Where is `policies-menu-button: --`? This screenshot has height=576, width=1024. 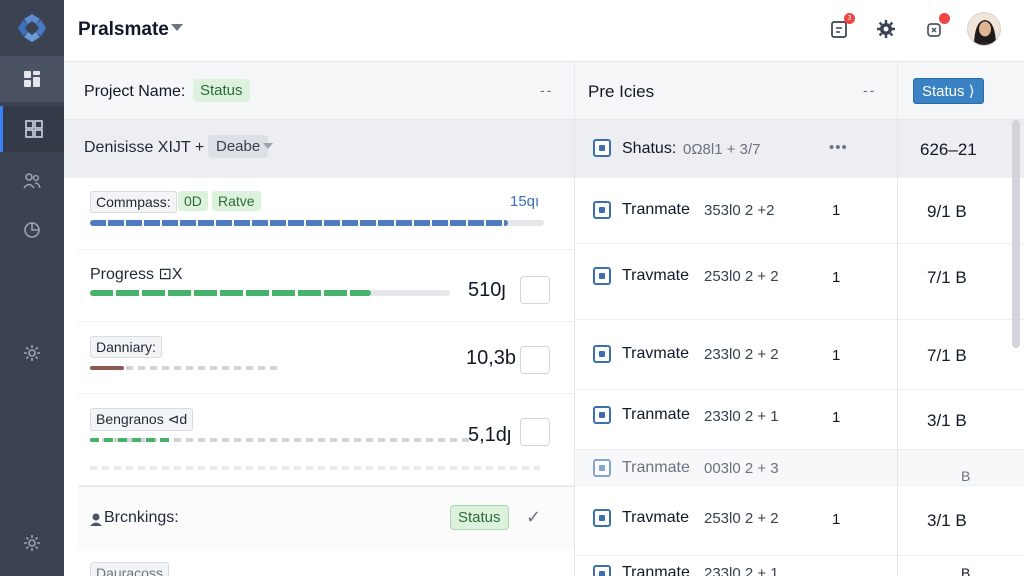 policies-menu-button: -- is located at coordinates (869, 90).